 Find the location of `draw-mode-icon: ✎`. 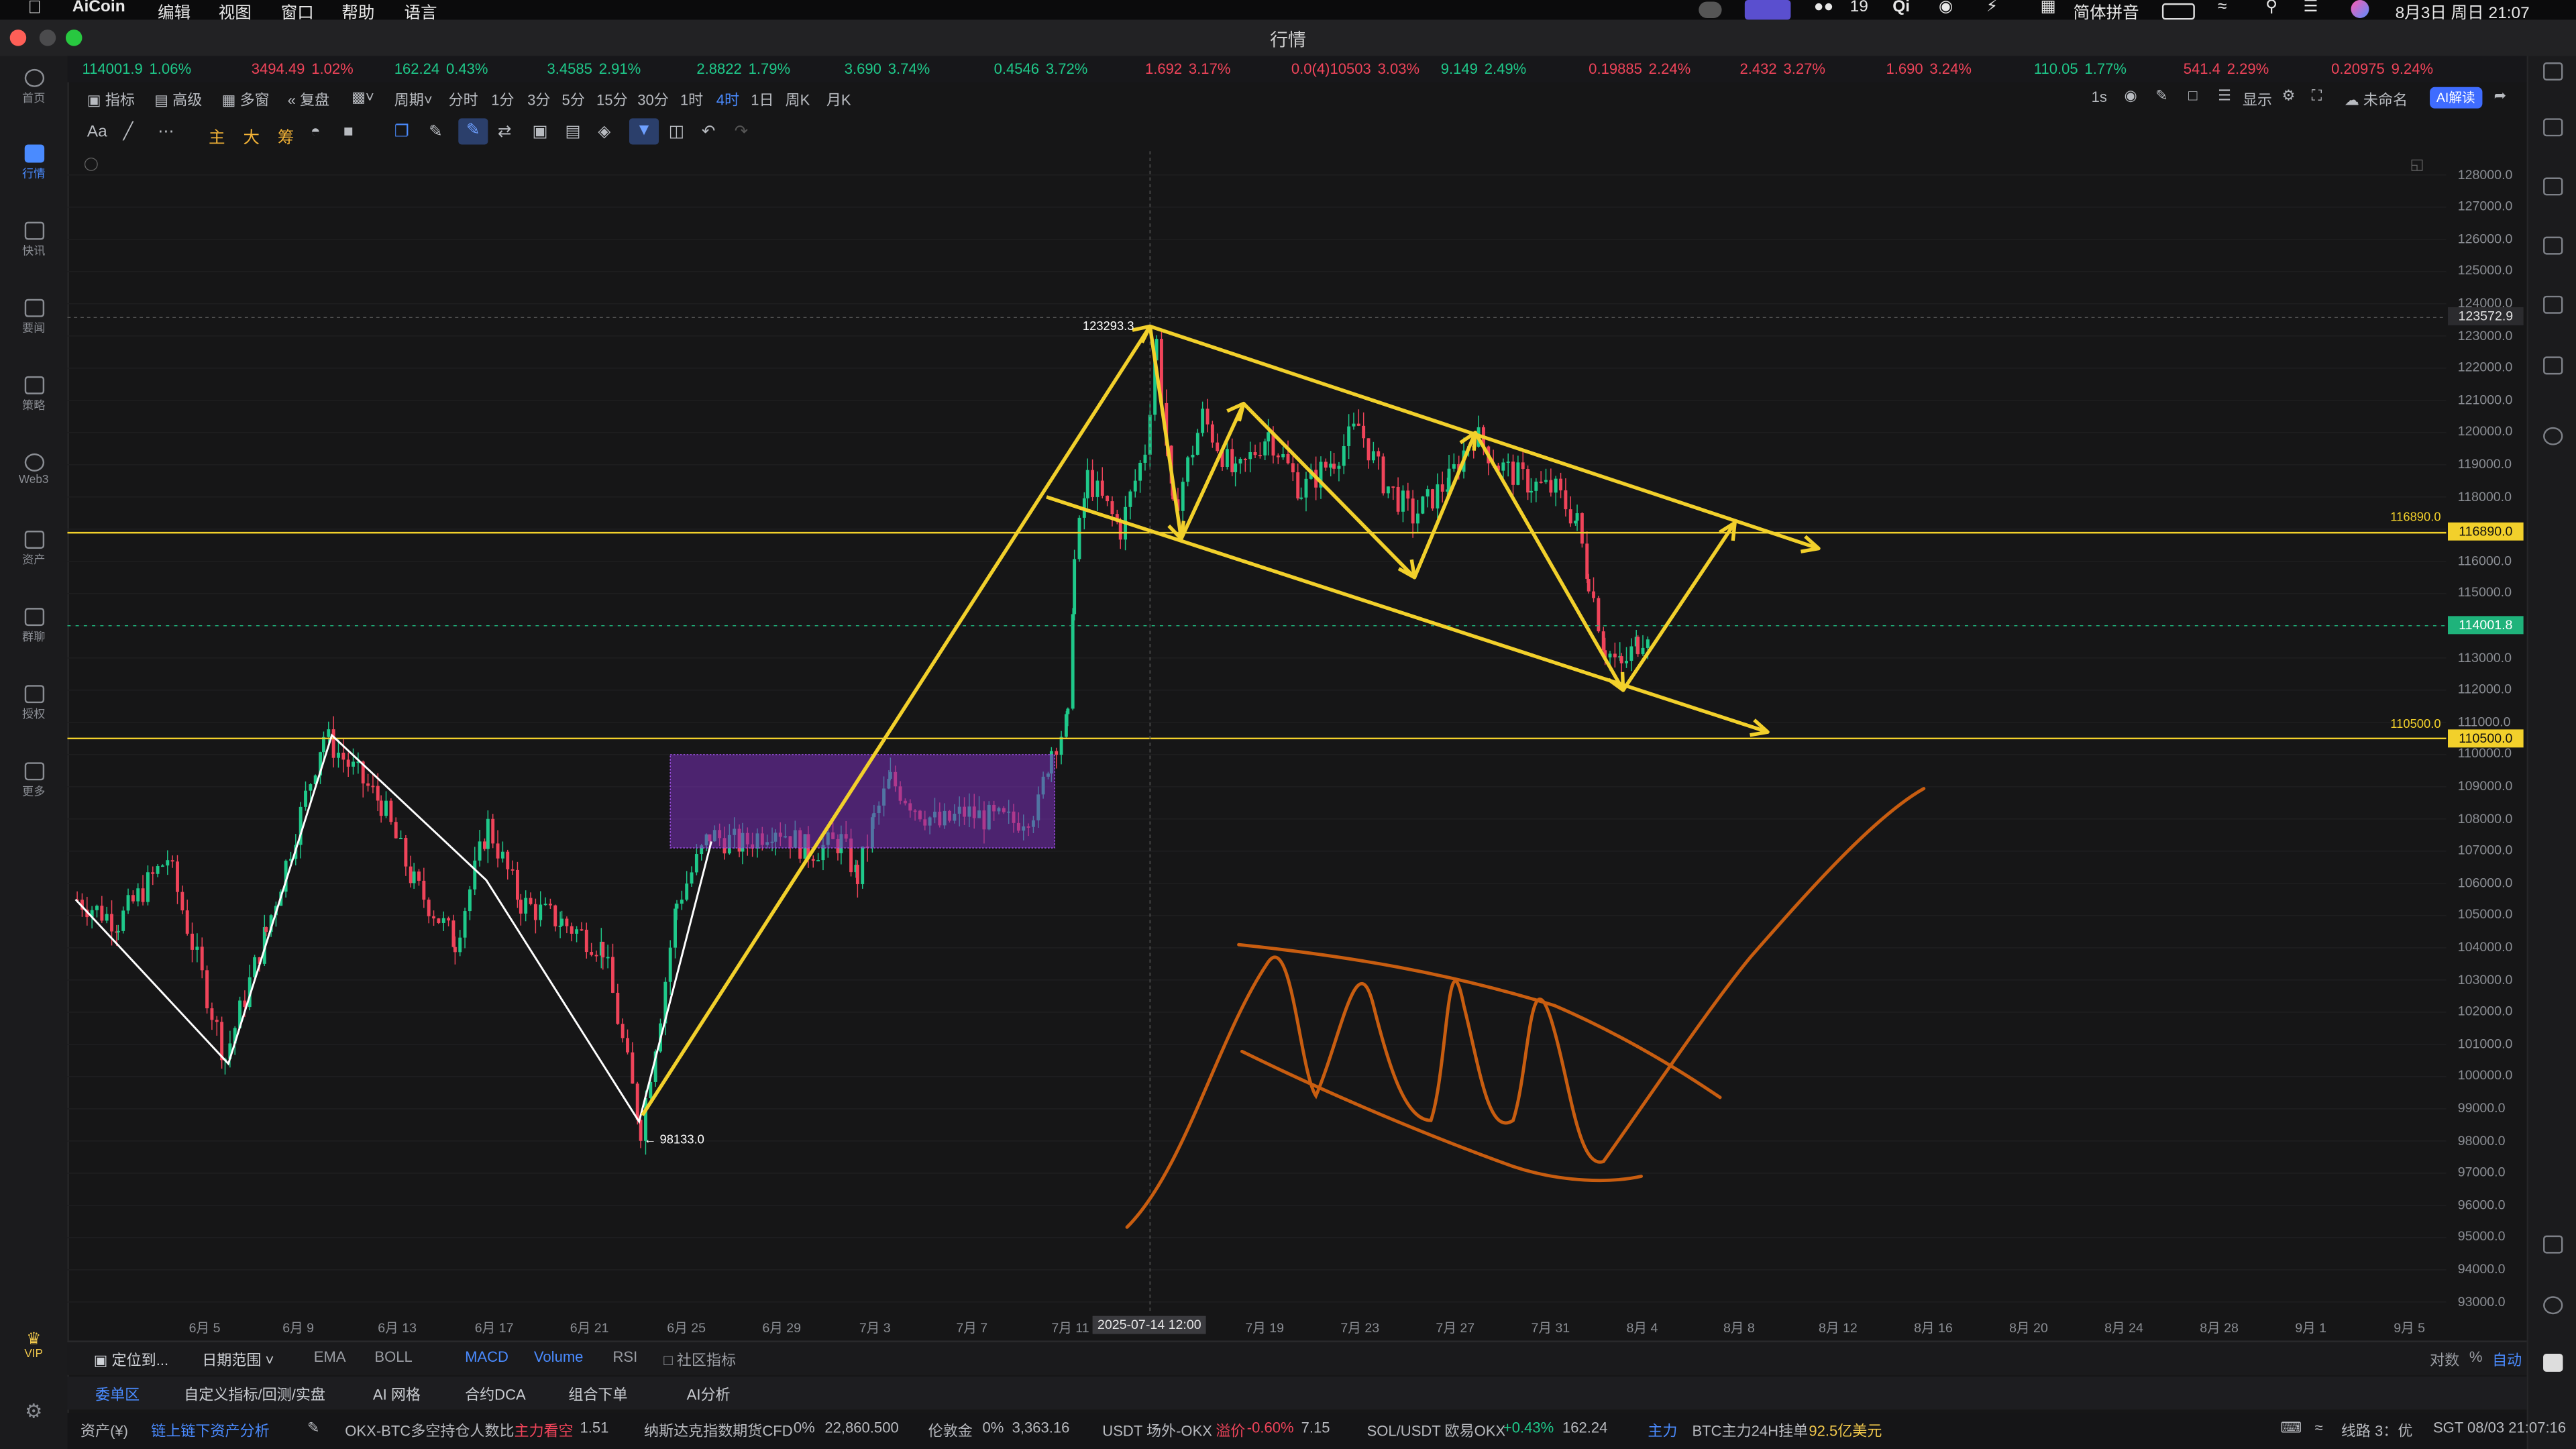

draw-mode-icon: ✎ is located at coordinates (473, 131).